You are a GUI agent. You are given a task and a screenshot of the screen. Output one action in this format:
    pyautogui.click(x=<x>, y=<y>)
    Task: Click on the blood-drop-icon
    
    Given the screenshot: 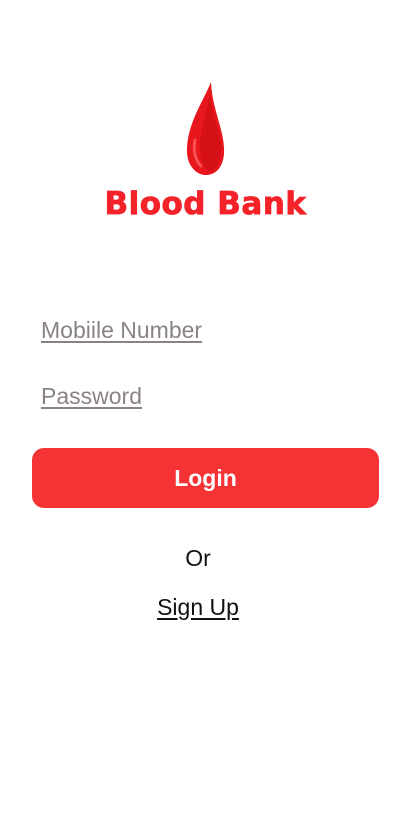 What is the action you would take?
    pyautogui.click(x=205, y=128)
    